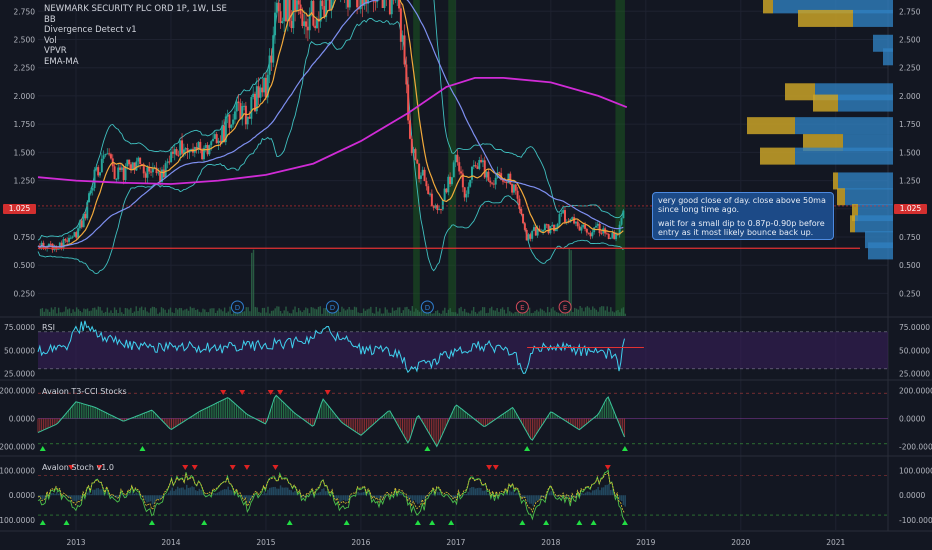 This screenshot has height=550, width=932. I want to click on stoch-label: Avalon Stoch v1.0, so click(78, 467).